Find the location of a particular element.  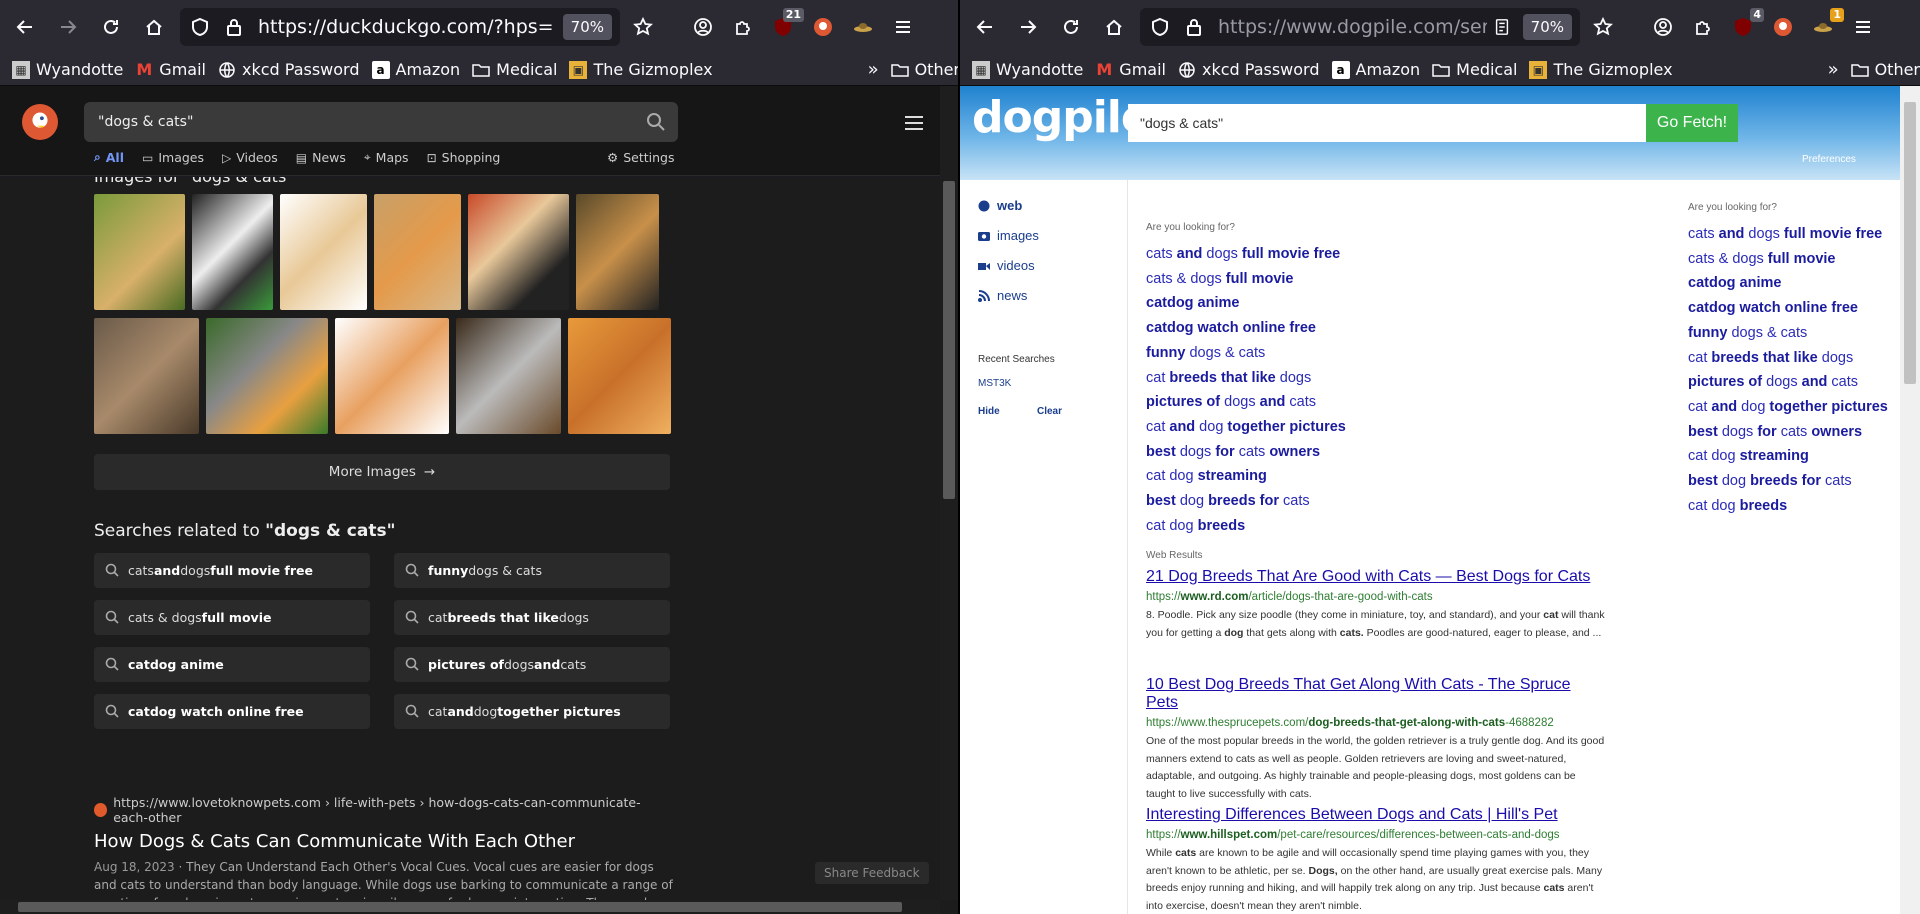

url-text: https://www.dogpile.com/serp is located at coordinates (1352, 27).